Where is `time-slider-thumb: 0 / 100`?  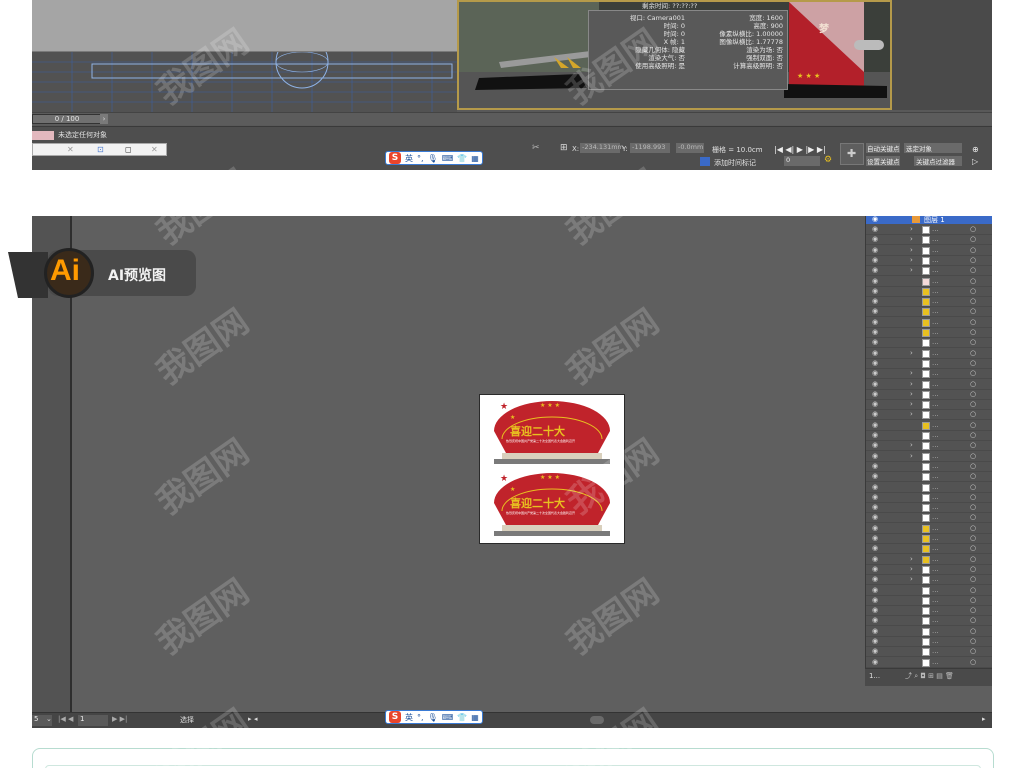 time-slider-thumb: 0 / 100 is located at coordinates (67, 119).